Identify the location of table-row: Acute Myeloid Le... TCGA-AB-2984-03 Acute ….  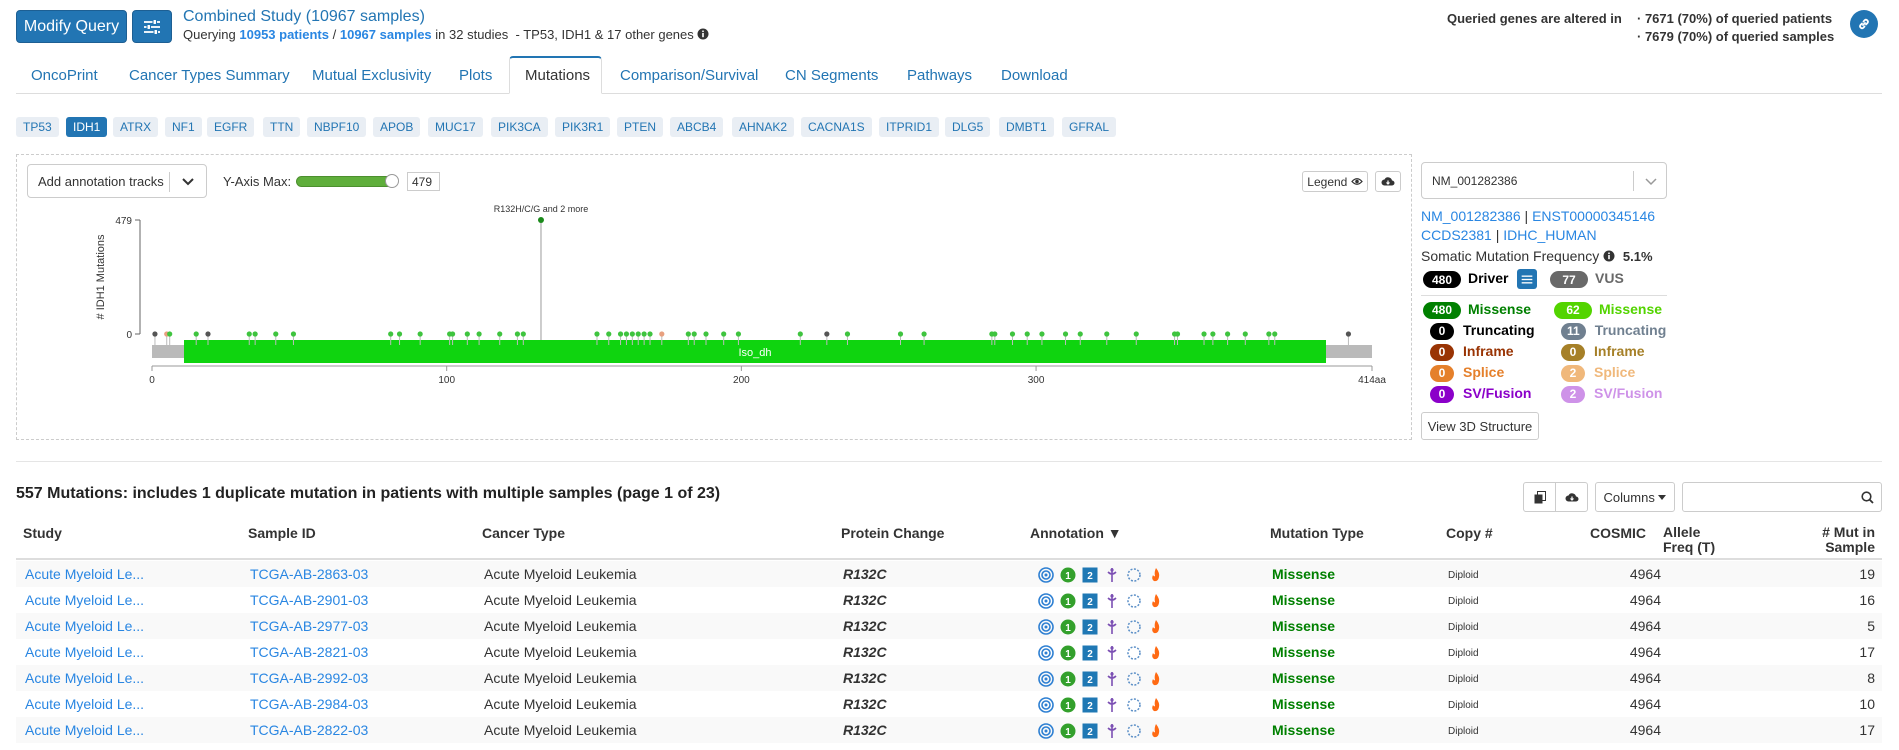
(949, 704).